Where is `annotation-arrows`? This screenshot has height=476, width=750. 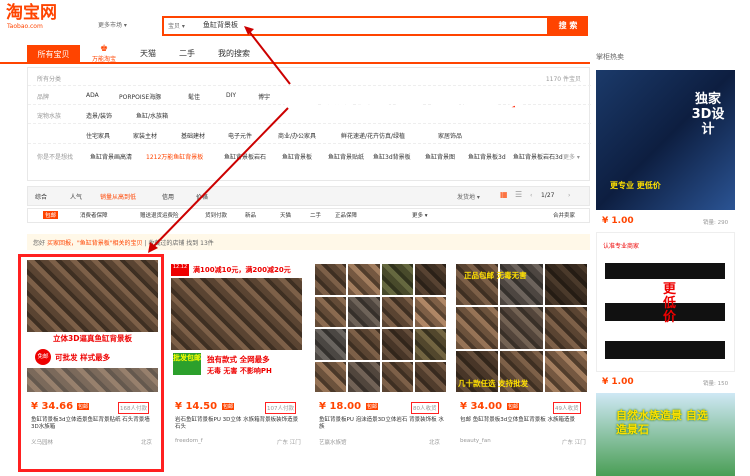 annotation-arrows is located at coordinates (219, 139).